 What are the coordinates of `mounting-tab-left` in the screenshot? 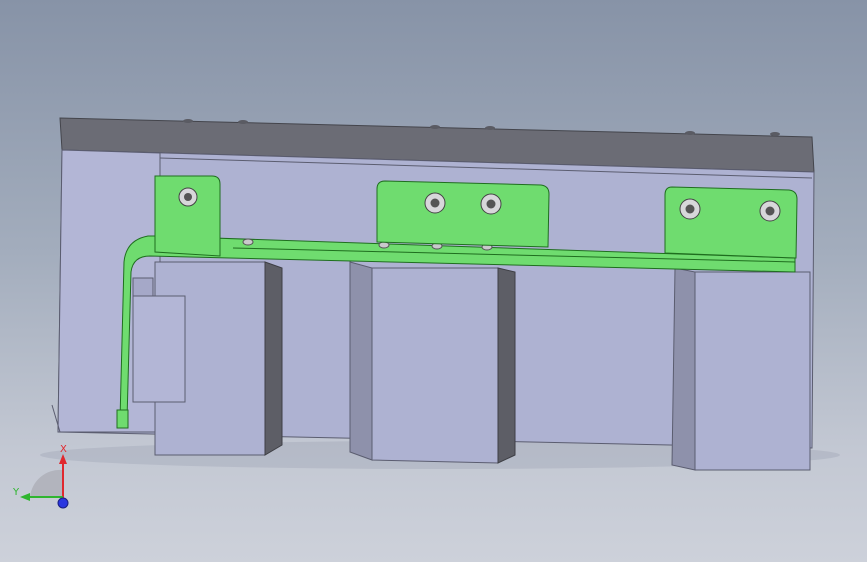 It's located at (187, 216).